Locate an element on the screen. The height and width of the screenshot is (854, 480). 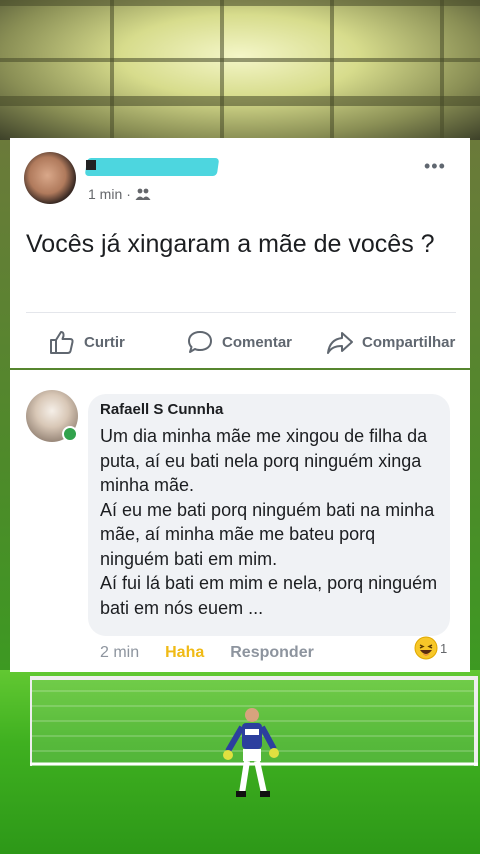
share-label: Compartilhar is located at coordinates (409, 342).